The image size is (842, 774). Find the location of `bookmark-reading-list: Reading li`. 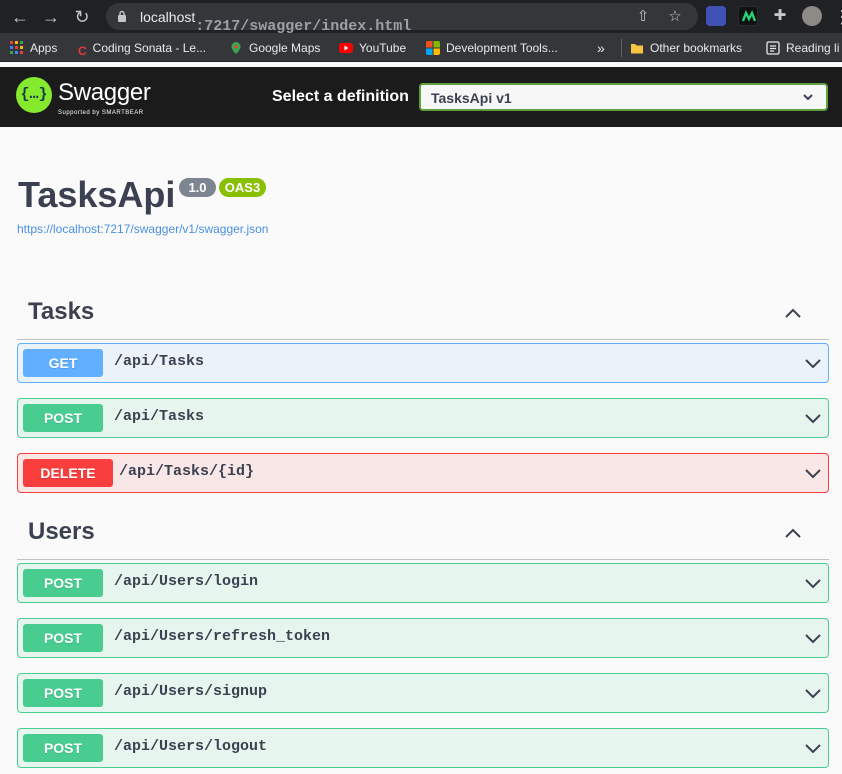

bookmark-reading-list: Reading li is located at coordinates (802, 48).